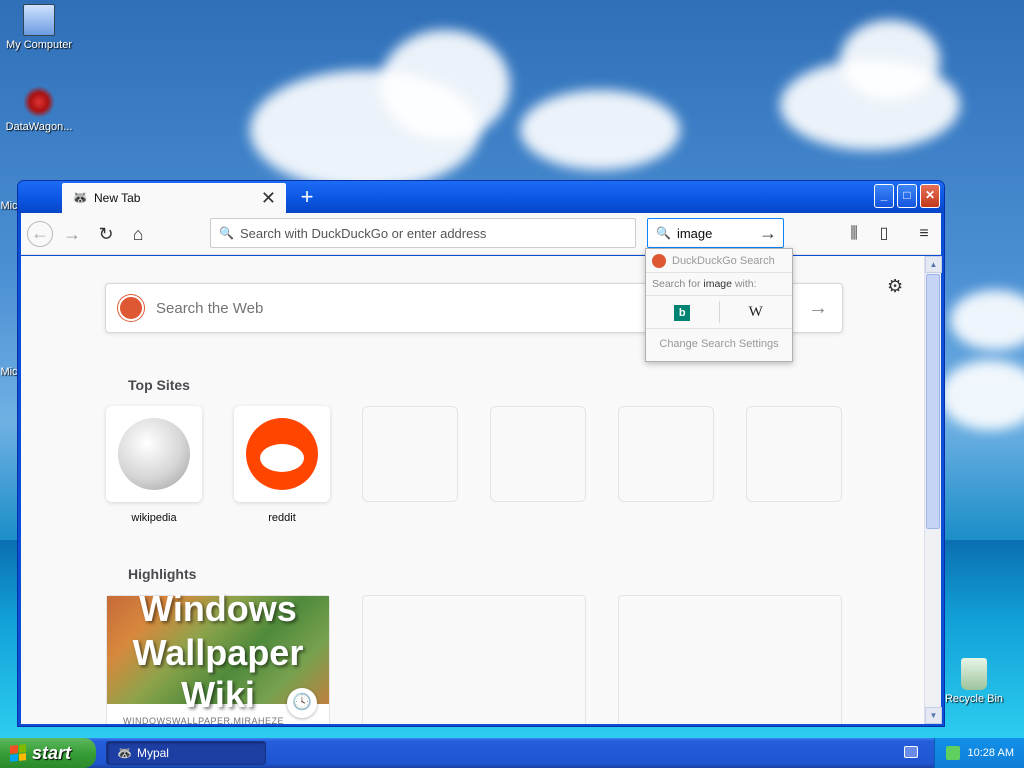 The height and width of the screenshot is (768, 1024). I want to click on search-for-text: Search for image with:, so click(719, 284).